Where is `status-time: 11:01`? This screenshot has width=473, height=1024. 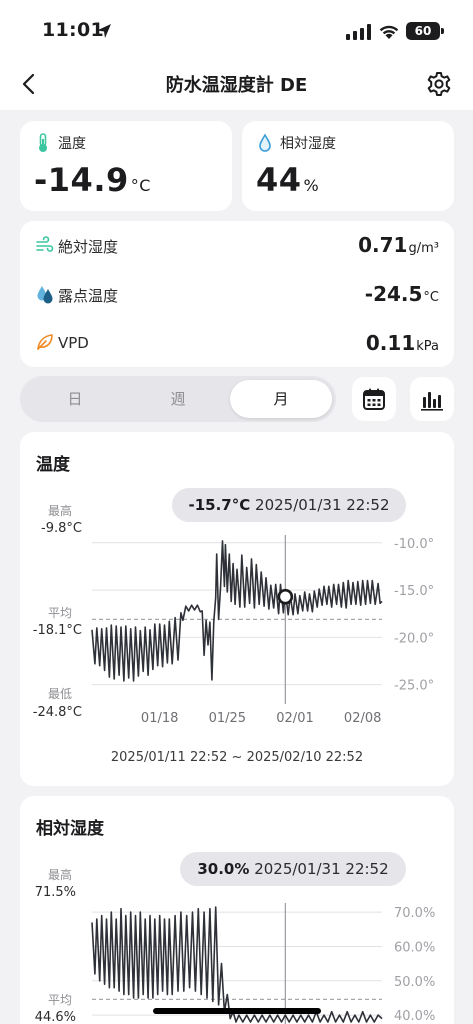 status-time: 11:01 is located at coordinates (73, 30).